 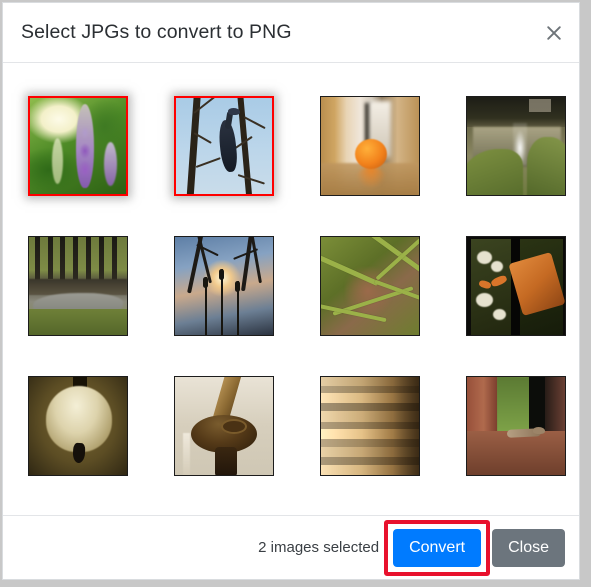 I want to click on thumbnail-forest-pond, so click(x=78, y=286).